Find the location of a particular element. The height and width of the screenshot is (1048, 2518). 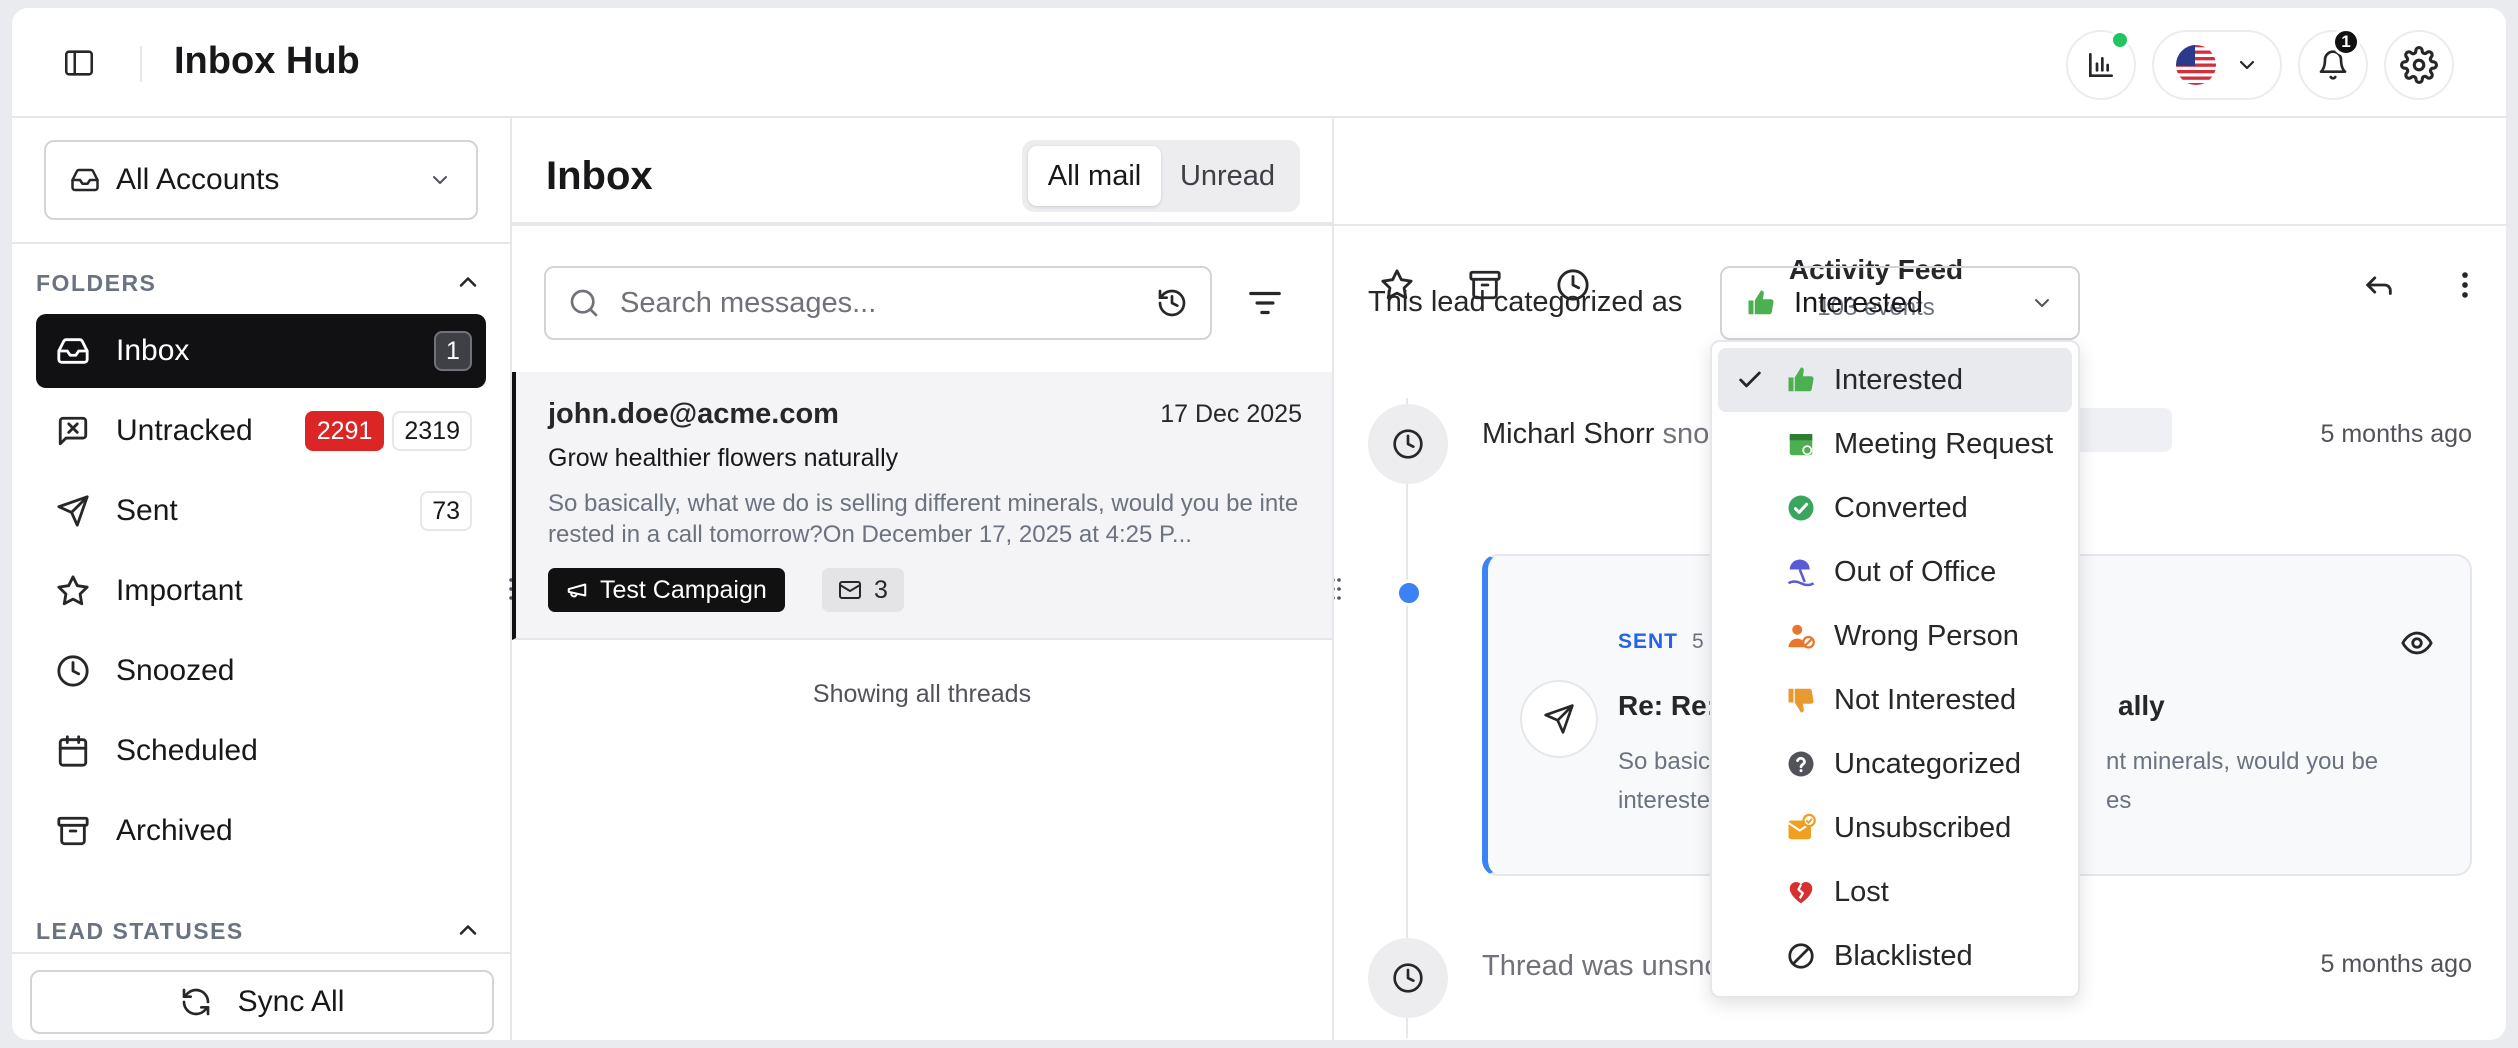

sidebar-item-label: Inbox is located at coordinates (153, 350).